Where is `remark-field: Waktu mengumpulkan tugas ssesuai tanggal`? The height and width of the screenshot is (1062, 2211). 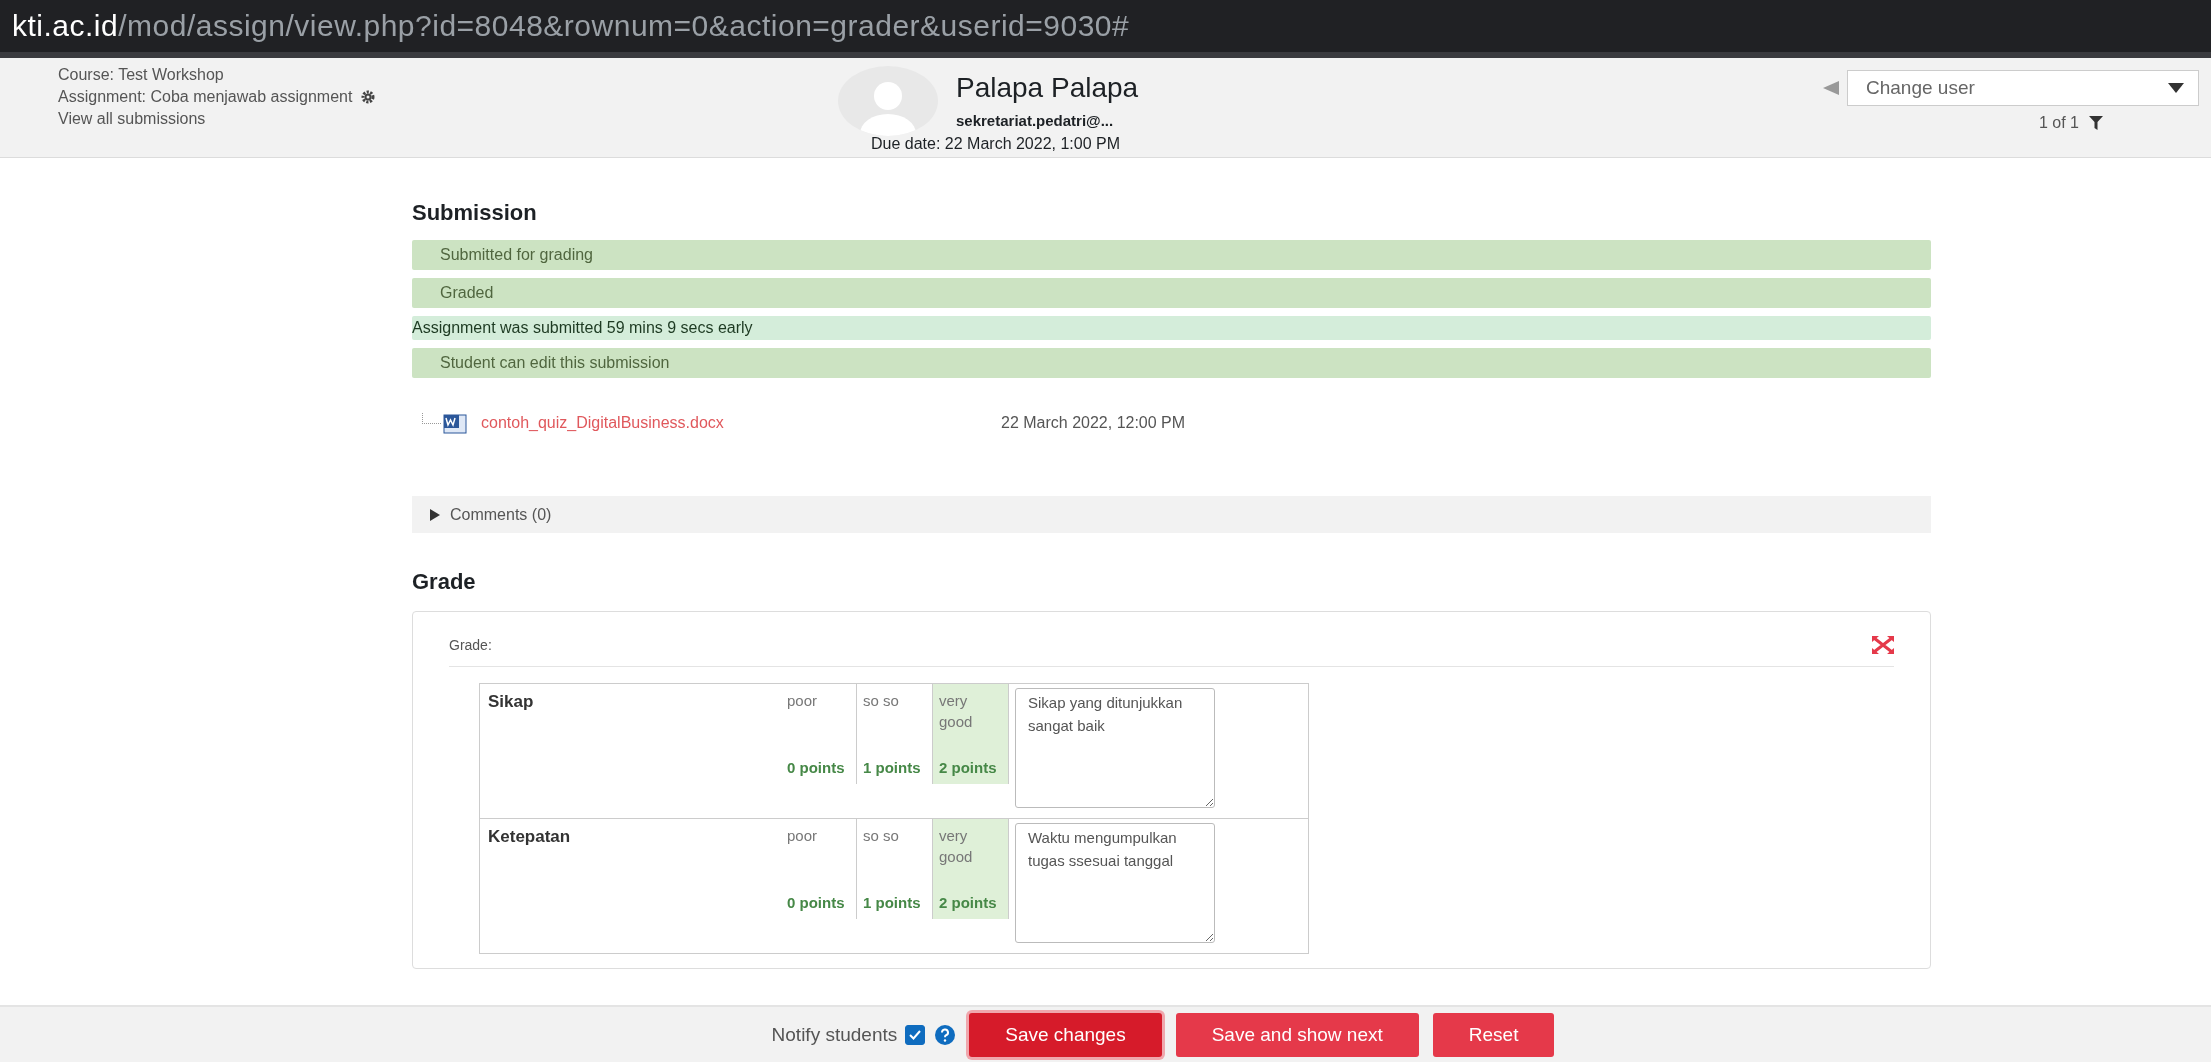 remark-field: Waktu mengumpulkan tugas ssesuai tanggal is located at coordinates (1115, 883).